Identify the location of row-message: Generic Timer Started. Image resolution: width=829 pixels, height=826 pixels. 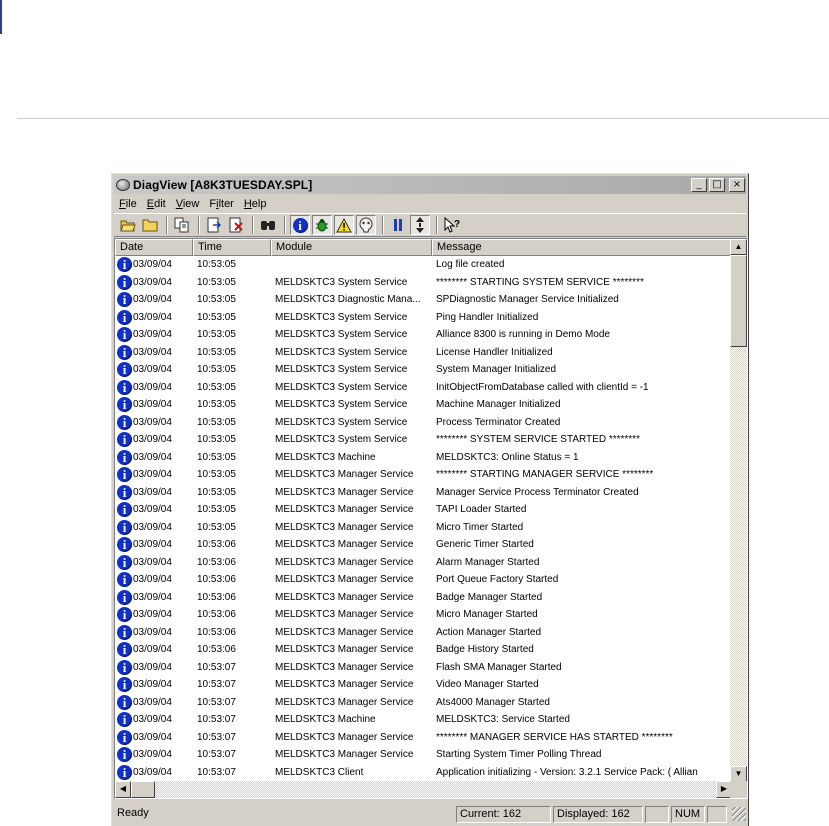
(485, 545).